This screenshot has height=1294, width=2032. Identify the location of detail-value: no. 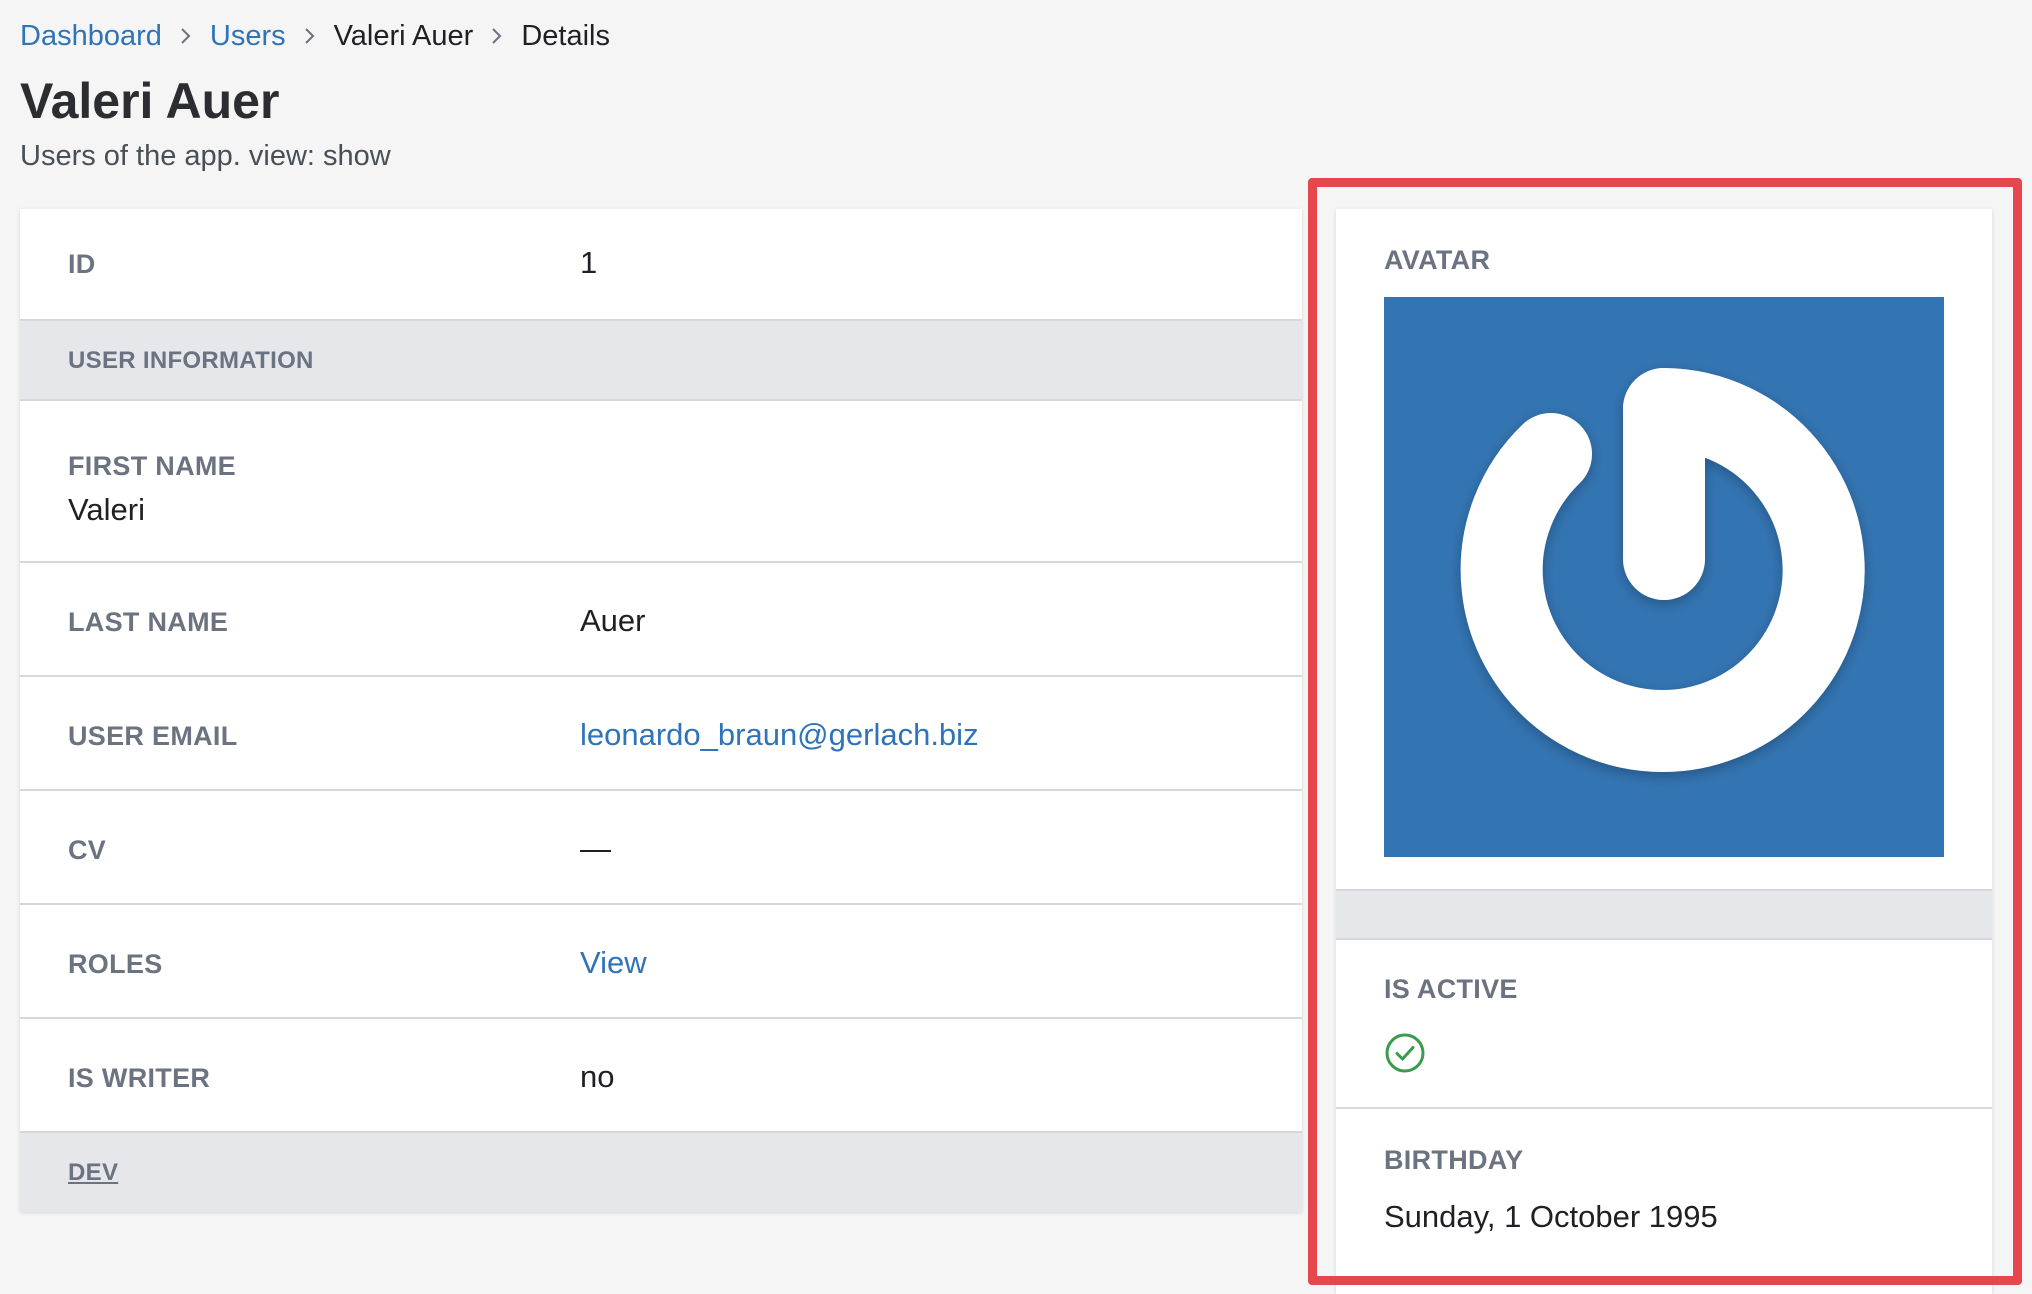
(597, 1076).